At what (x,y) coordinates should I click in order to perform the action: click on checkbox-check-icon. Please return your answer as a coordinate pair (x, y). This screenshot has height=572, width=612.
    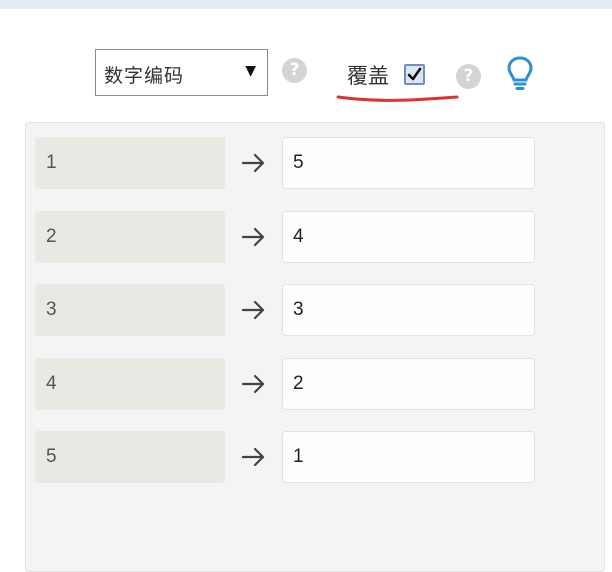
    Looking at the image, I should click on (414, 74).